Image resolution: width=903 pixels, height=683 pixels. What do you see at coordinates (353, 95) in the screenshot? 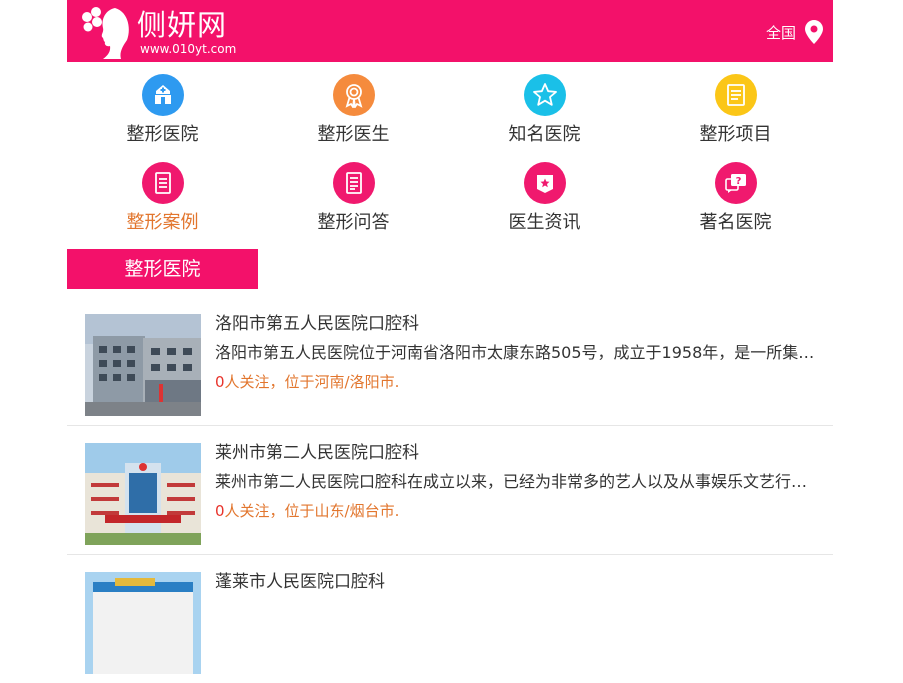
I see `award-ribbon-icon` at bounding box center [353, 95].